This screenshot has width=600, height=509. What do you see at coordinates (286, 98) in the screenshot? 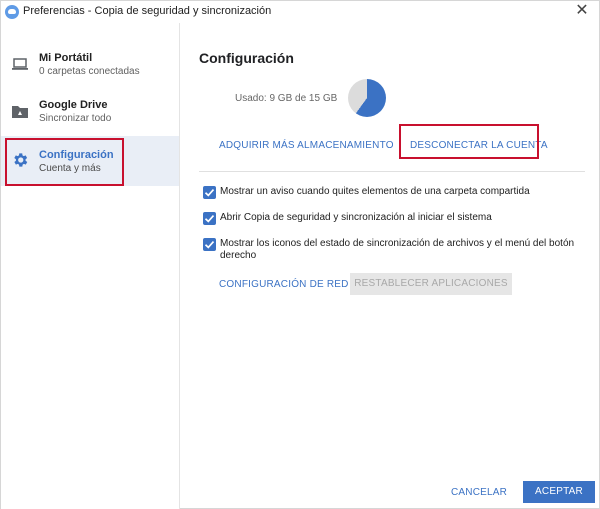
I see `storage-usage-text: Usado: 9 GB de 15 GB` at bounding box center [286, 98].